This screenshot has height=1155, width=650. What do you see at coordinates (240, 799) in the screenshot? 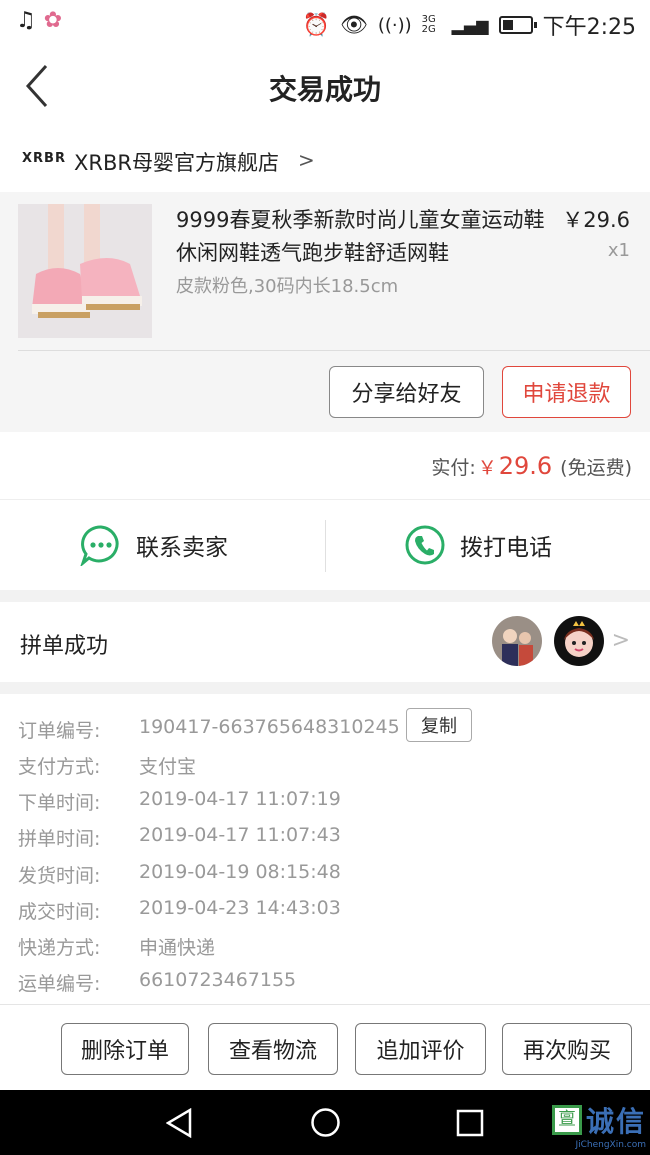
I see `info-value: 2019-04-17 11:07:19` at bounding box center [240, 799].